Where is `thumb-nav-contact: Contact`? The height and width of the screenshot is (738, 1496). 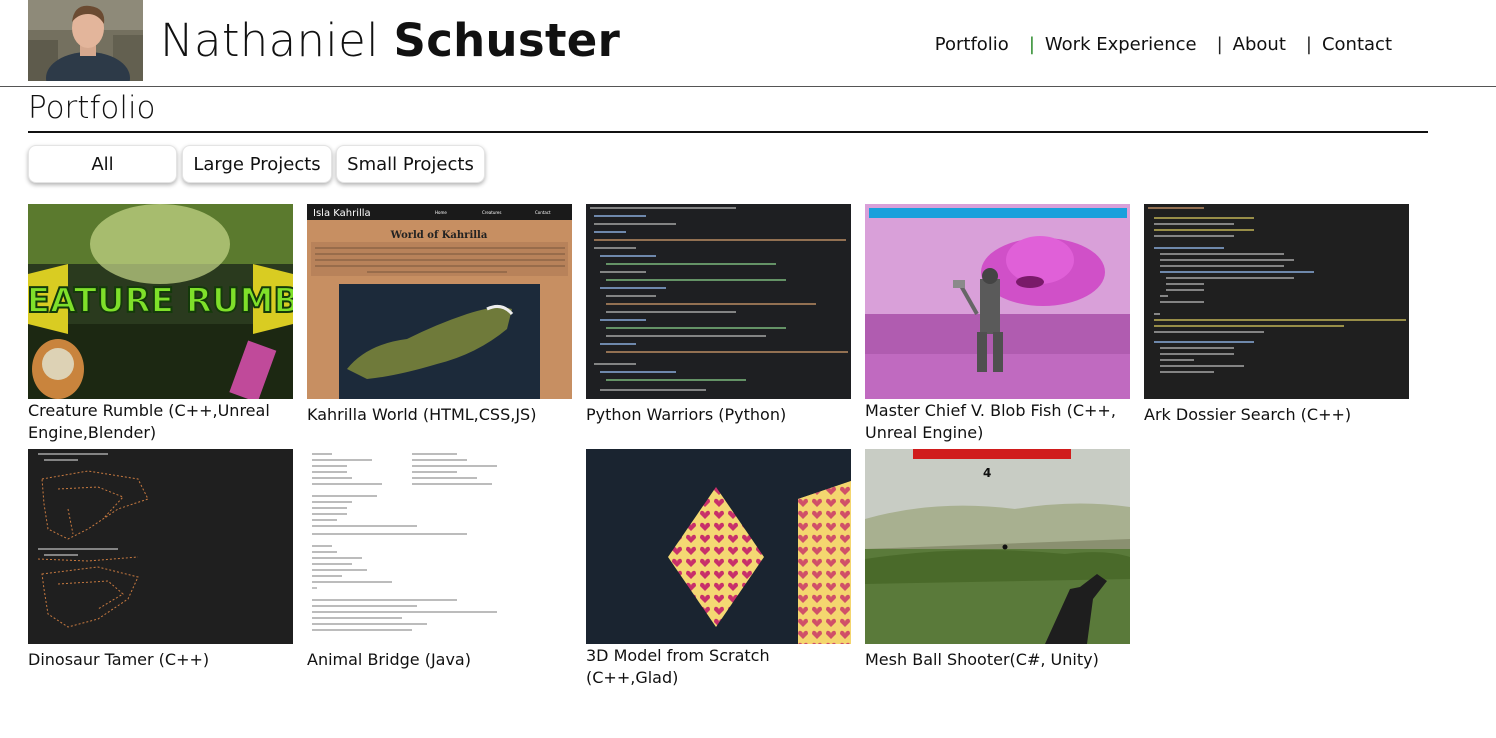
thumb-nav-contact: Contact is located at coordinates (543, 212).